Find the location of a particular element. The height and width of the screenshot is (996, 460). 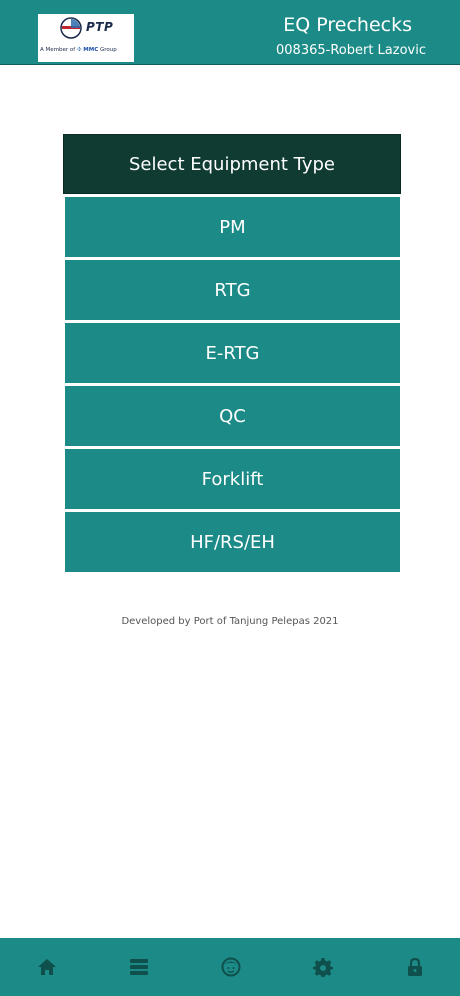

home-icon is located at coordinates (47, 967).